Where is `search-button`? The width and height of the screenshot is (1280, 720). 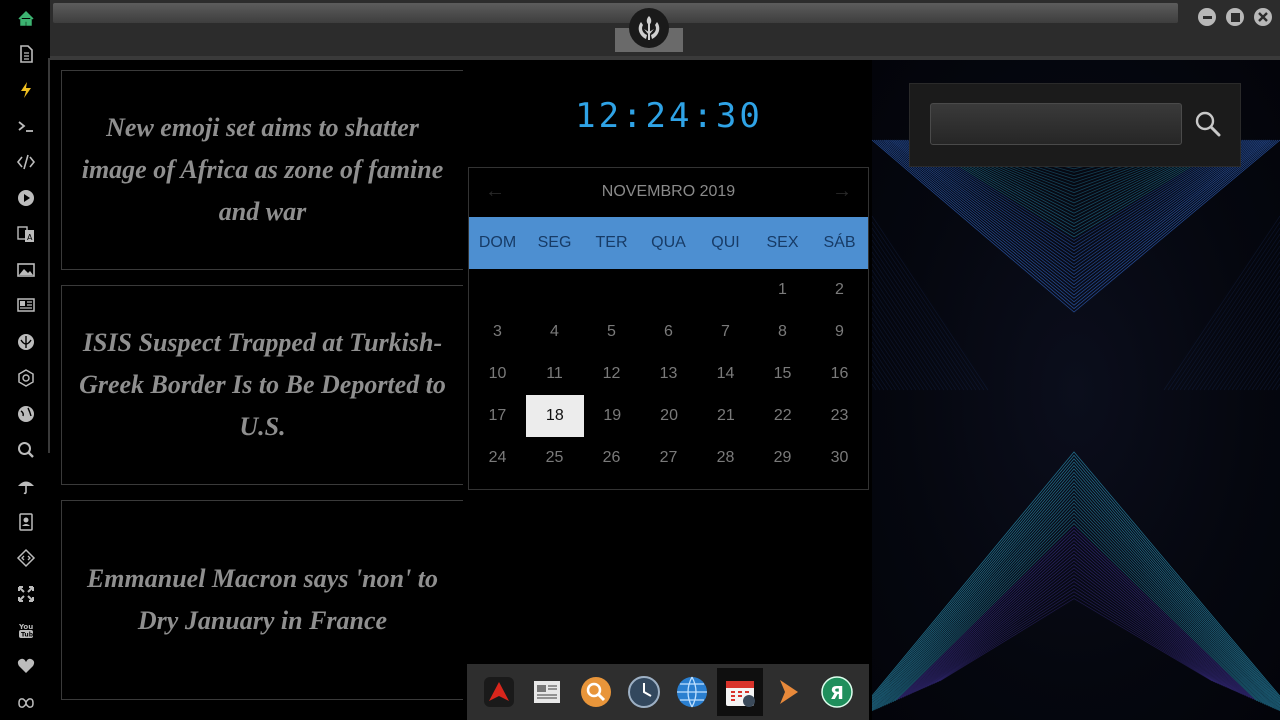
search-button is located at coordinates (1208, 124).